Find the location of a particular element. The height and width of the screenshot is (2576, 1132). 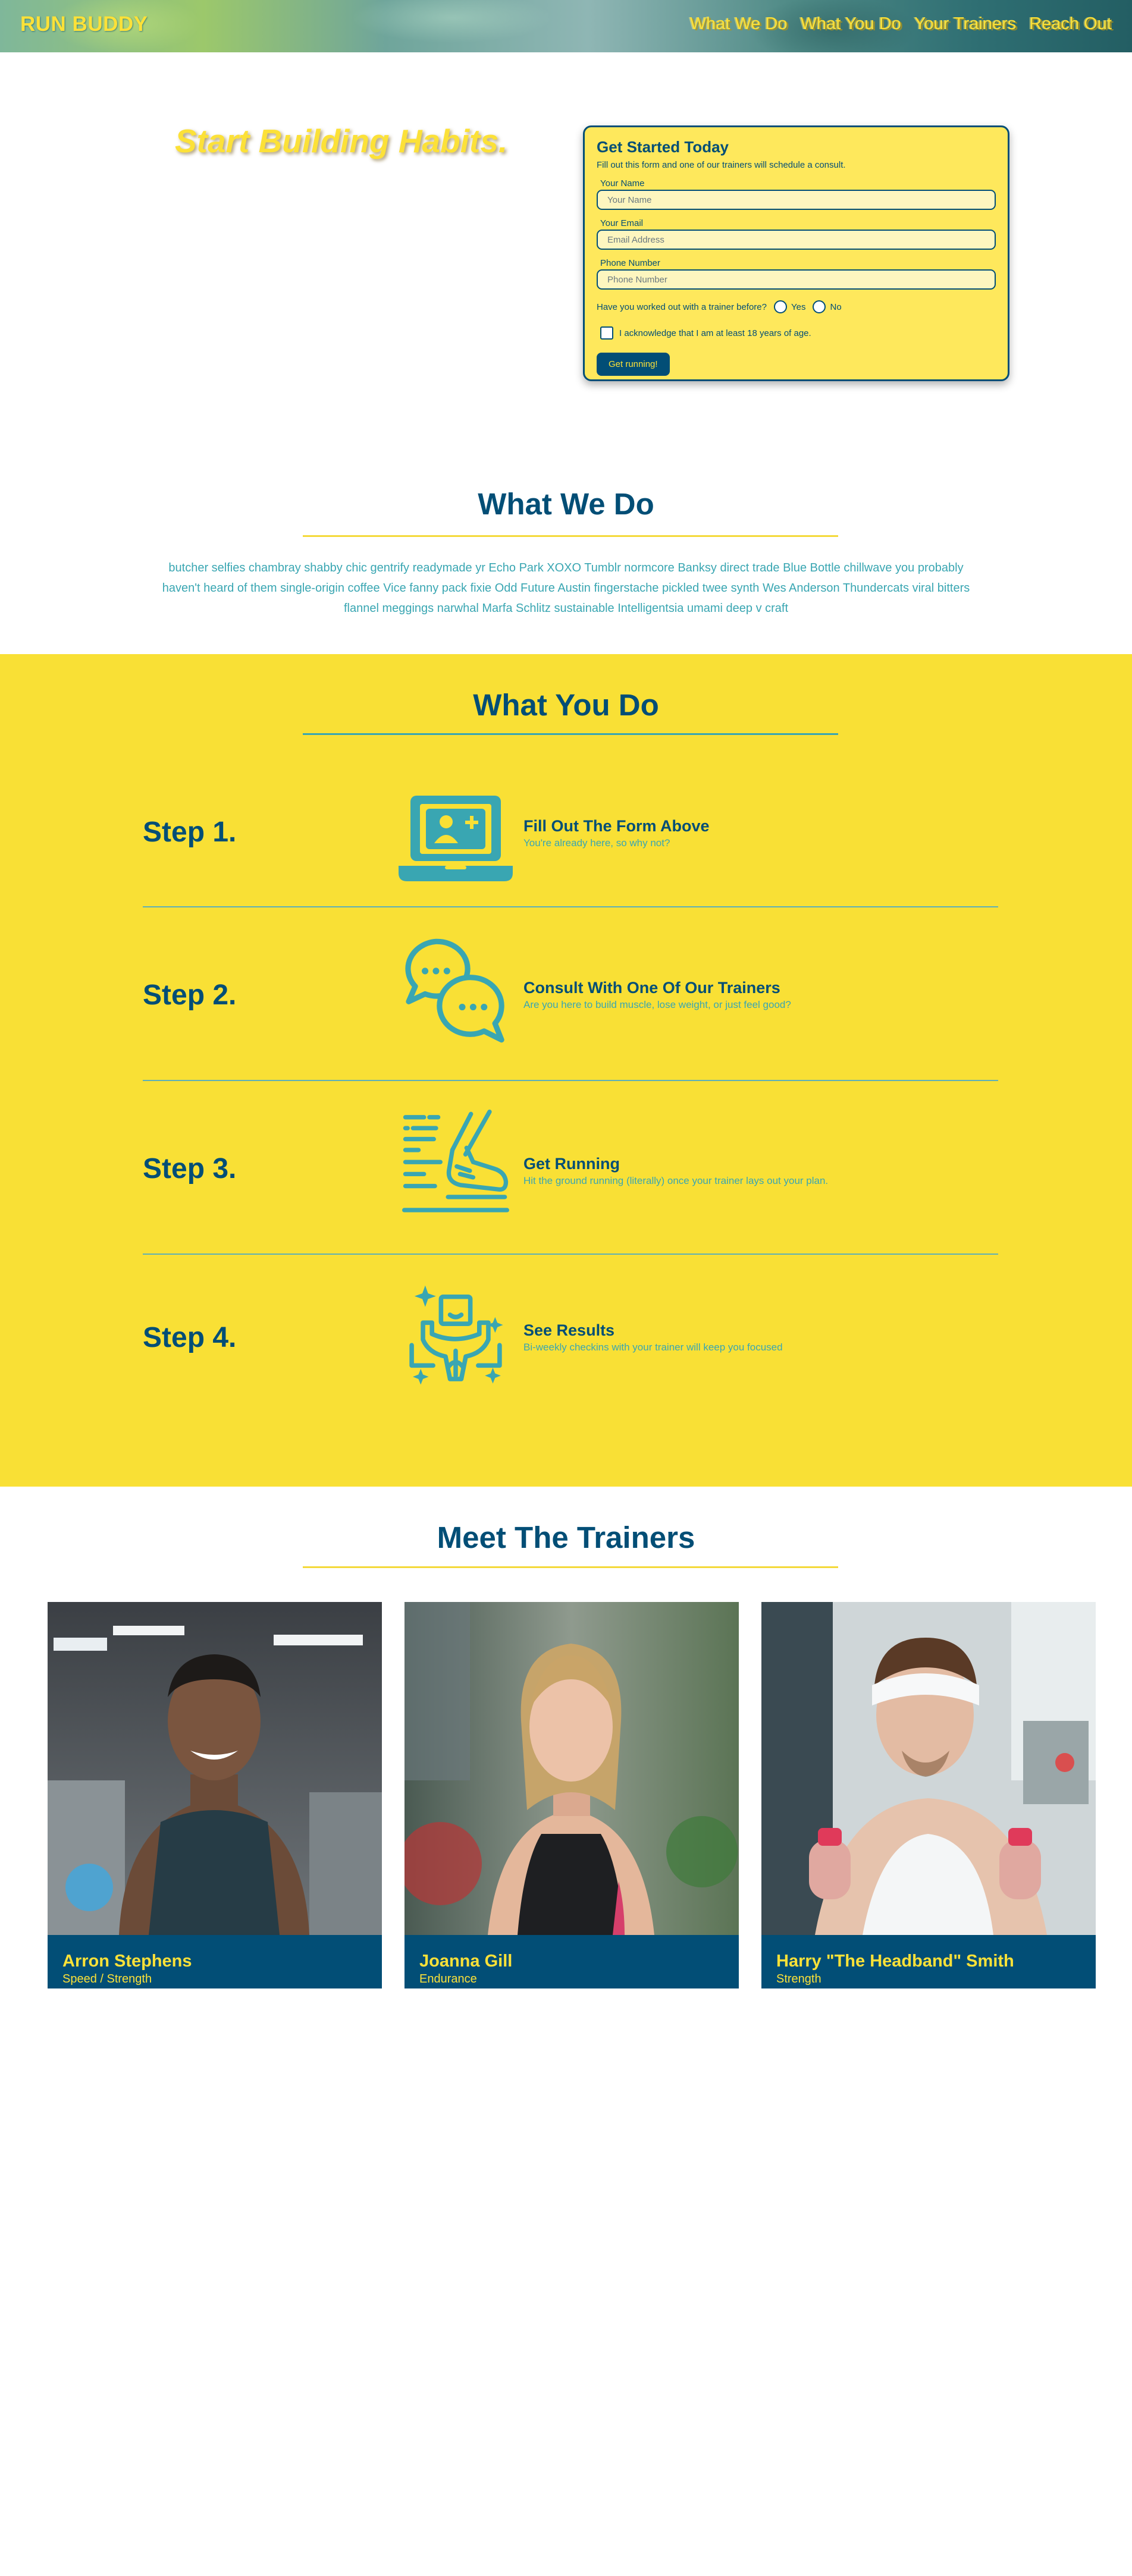

step-3-title: Get Running is located at coordinates (571, 1164).